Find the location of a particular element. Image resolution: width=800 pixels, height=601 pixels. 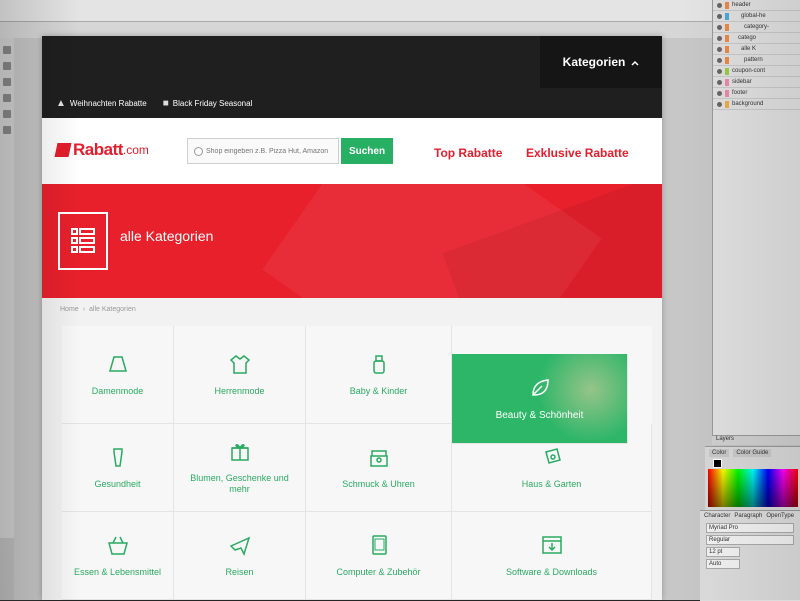

layer-name: category- is located at coordinates (757, 27).